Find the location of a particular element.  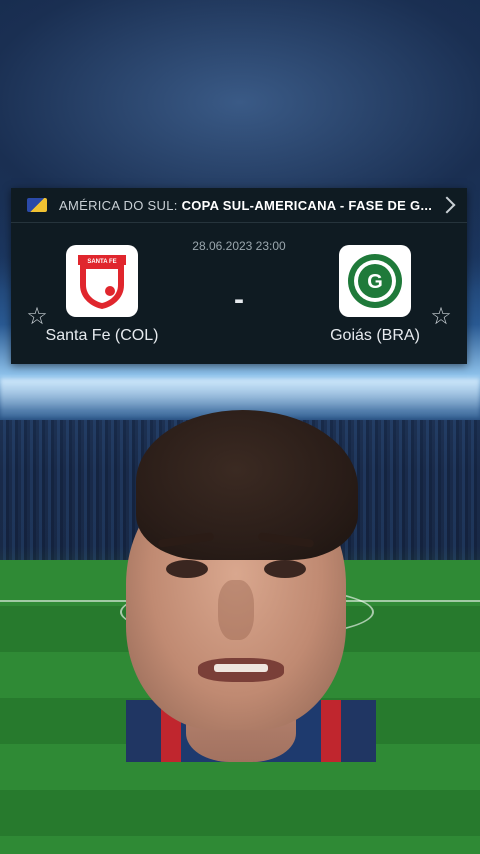

favorite-away-star-icon: ☆ is located at coordinates (441, 317).